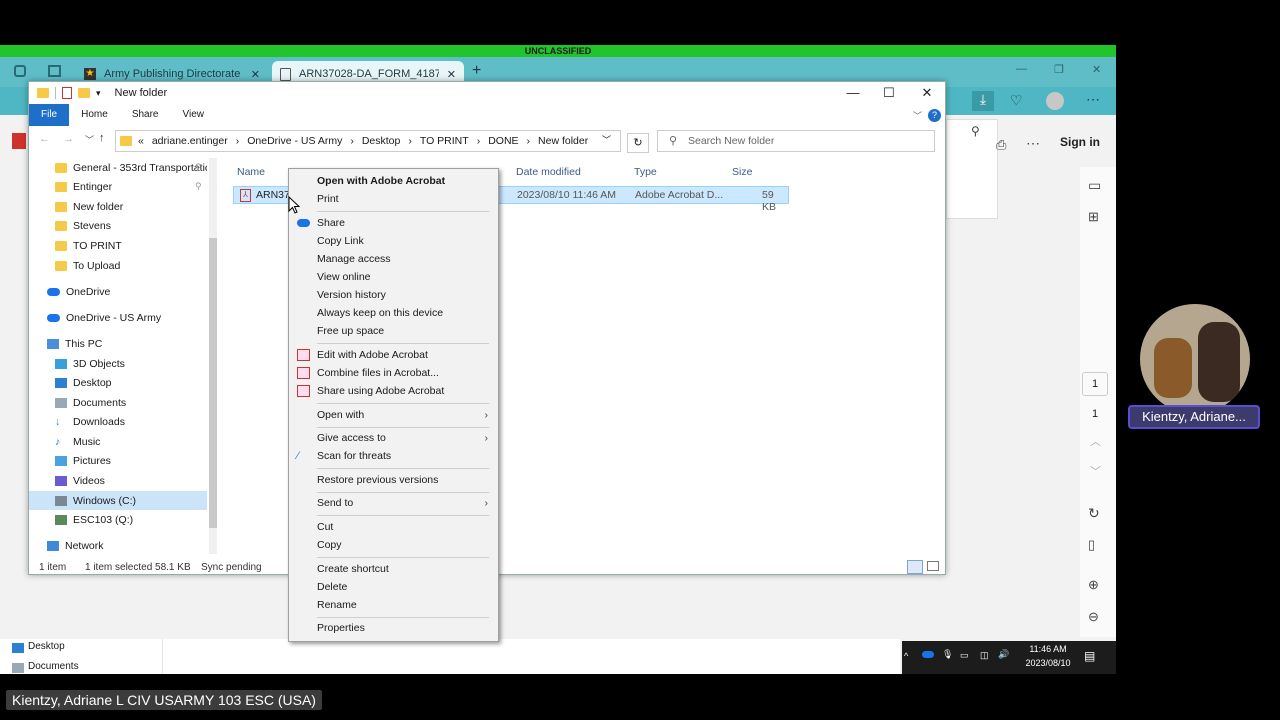 This screenshot has width=1280, height=720. I want to click on column-type: Type, so click(645, 172).